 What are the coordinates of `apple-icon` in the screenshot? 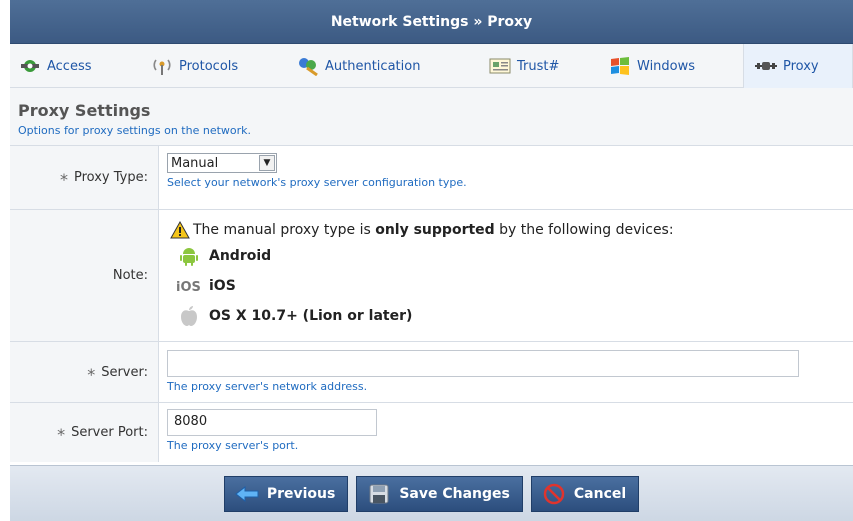 It's located at (189, 316).